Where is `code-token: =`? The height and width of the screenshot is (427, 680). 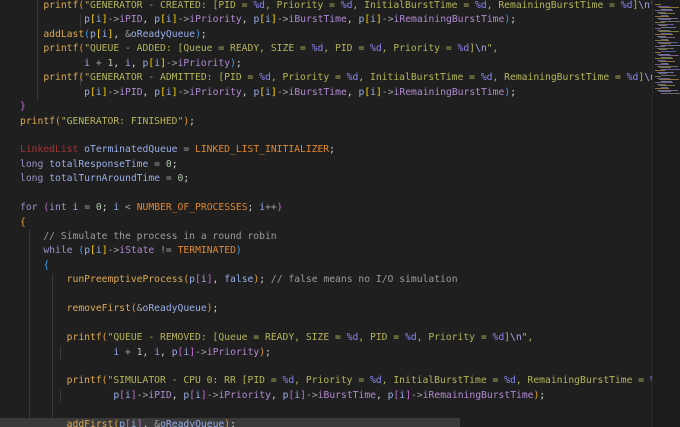 code-token: = is located at coordinates (87, 208).